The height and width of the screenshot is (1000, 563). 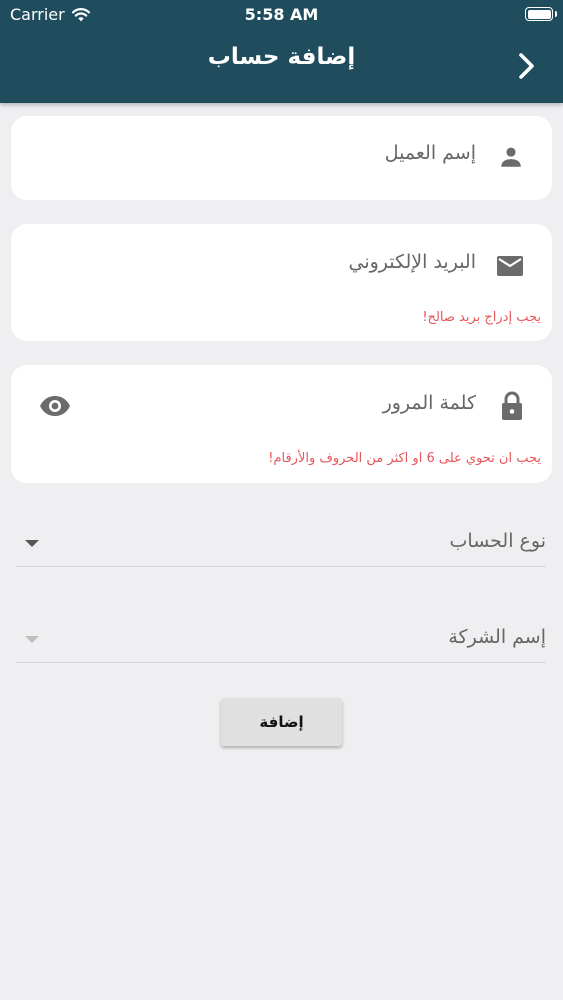 I want to click on status-bar: Carrier 5:58 AM, so click(x=281, y=15).